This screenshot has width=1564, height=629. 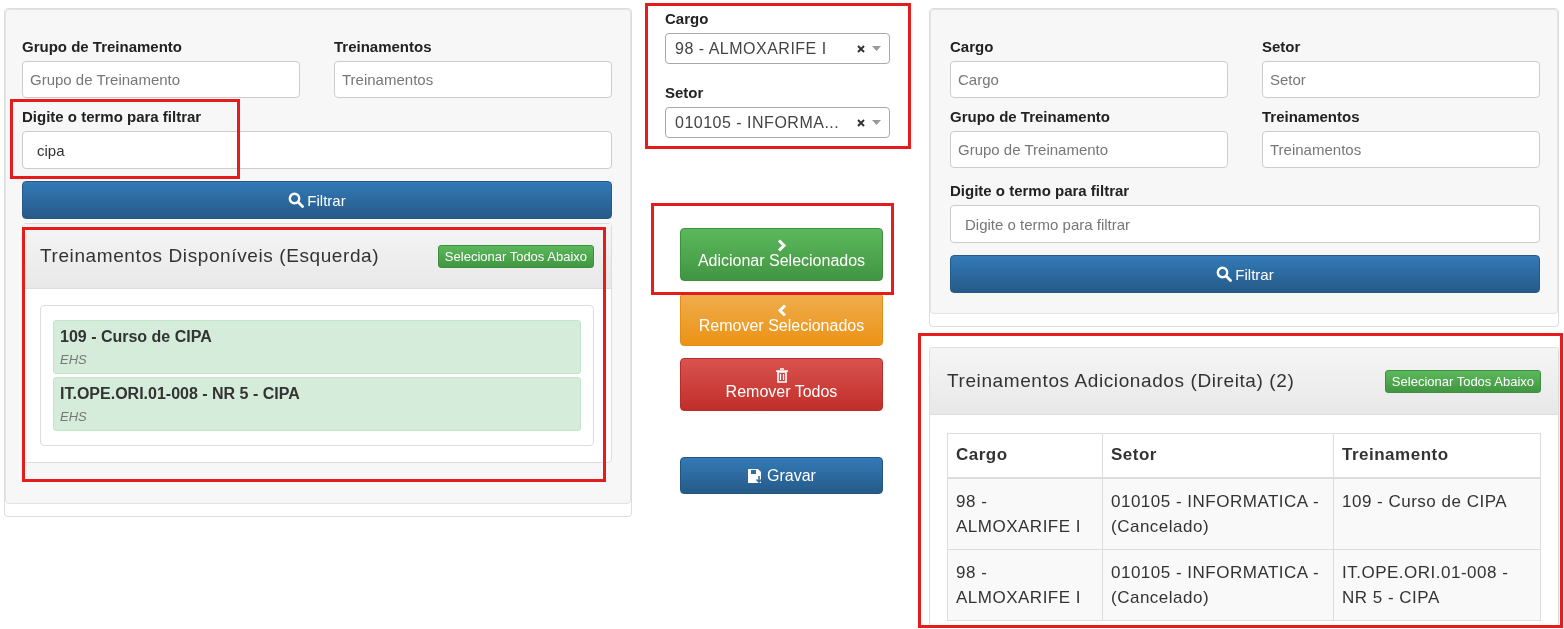 What do you see at coordinates (1121, 381) in the screenshot?
I see `panel-title: Treinamentos Adicionados (Direita) (2)` at bounding box center [1121, 381].